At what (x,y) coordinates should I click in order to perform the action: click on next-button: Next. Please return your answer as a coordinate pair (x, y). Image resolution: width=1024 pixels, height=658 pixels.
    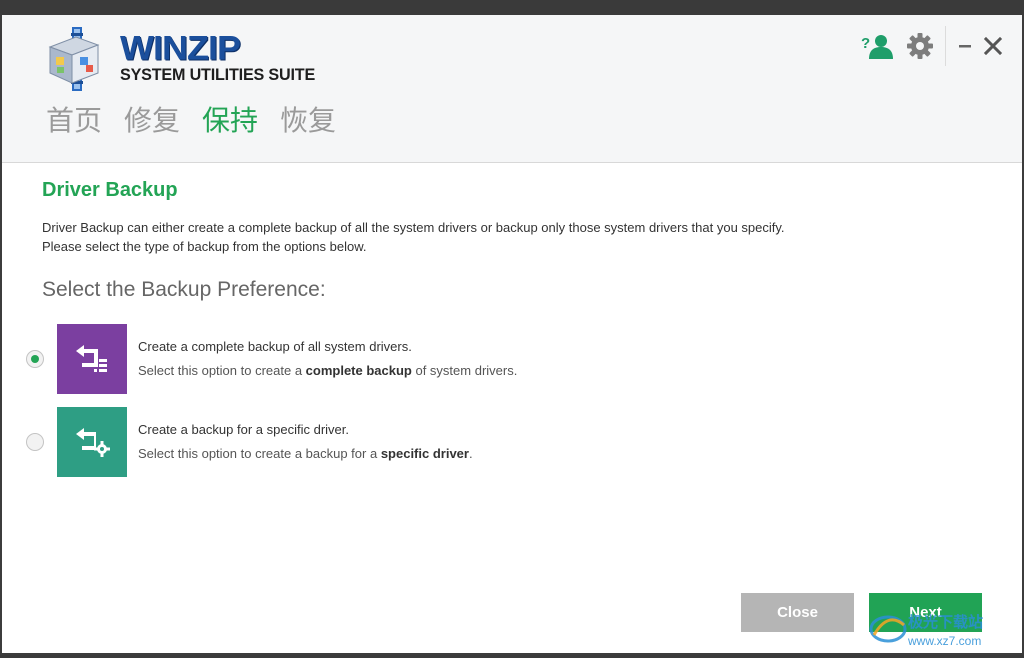
    Looking at the image, I should click on (925, 612).